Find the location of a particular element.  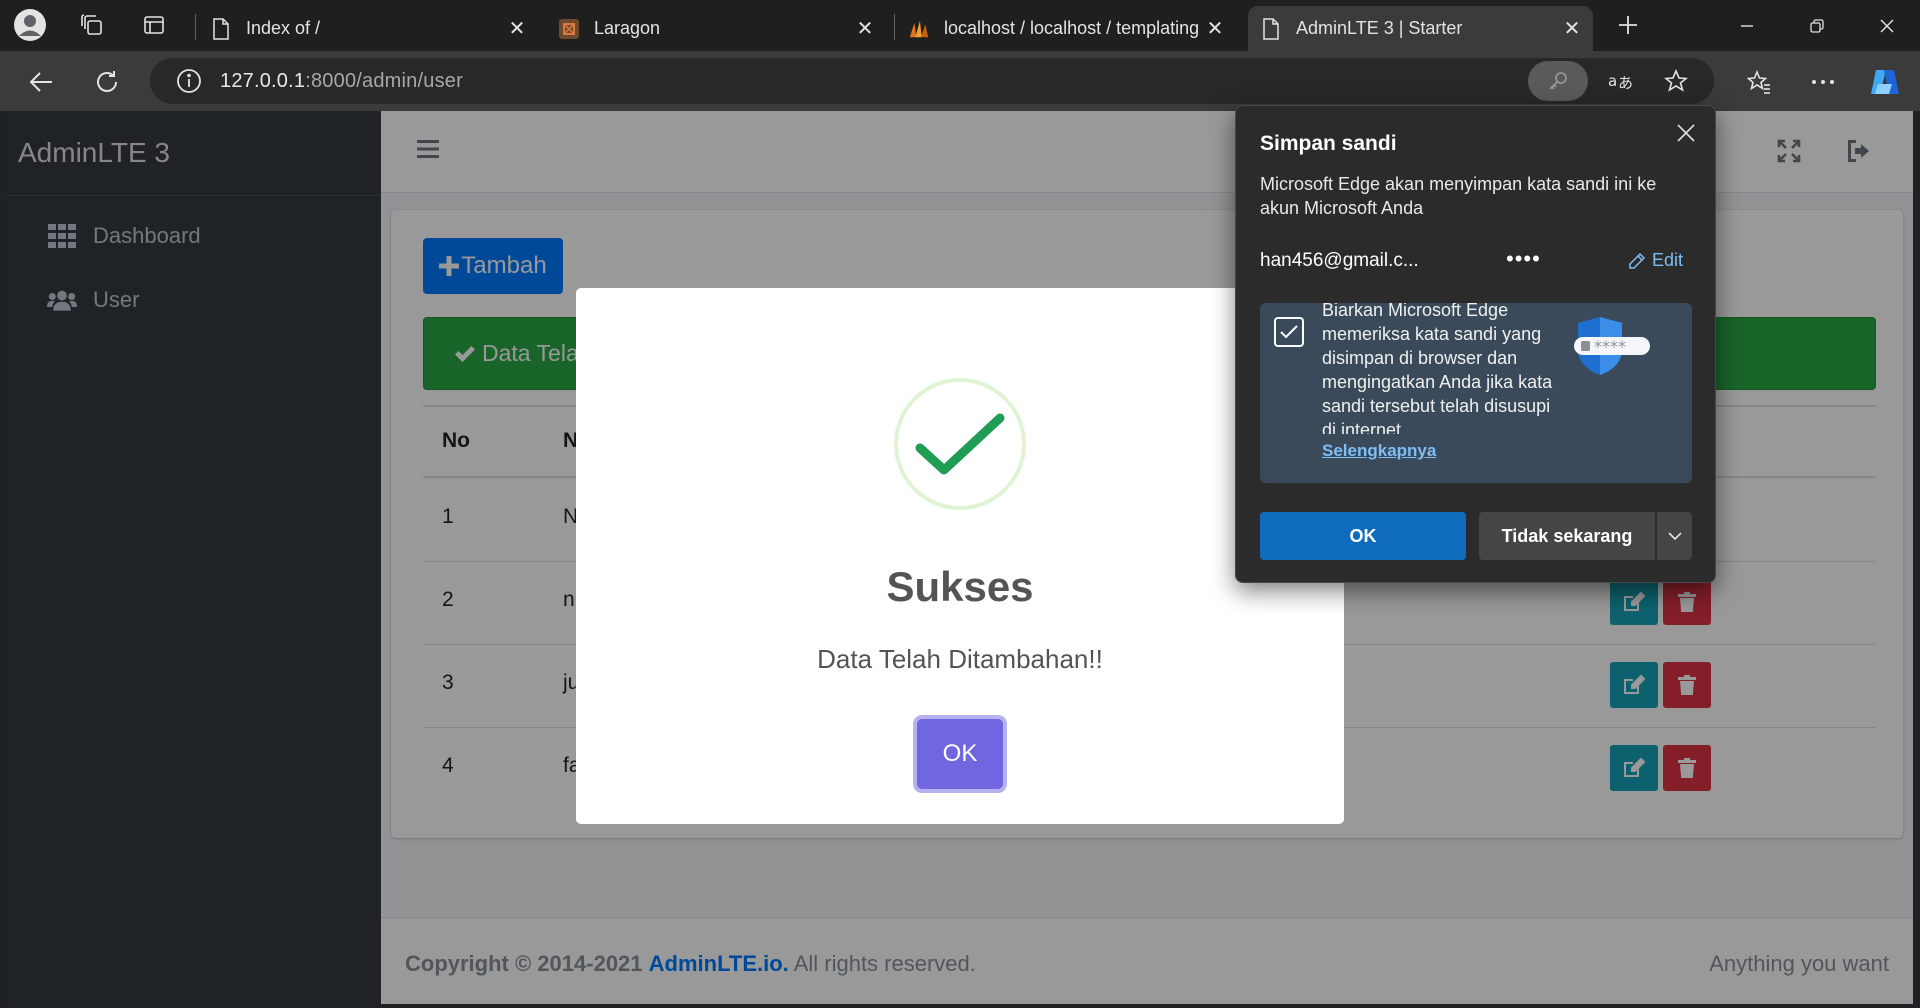

translate-icon: aあ is located at coordinates (1620, 81).